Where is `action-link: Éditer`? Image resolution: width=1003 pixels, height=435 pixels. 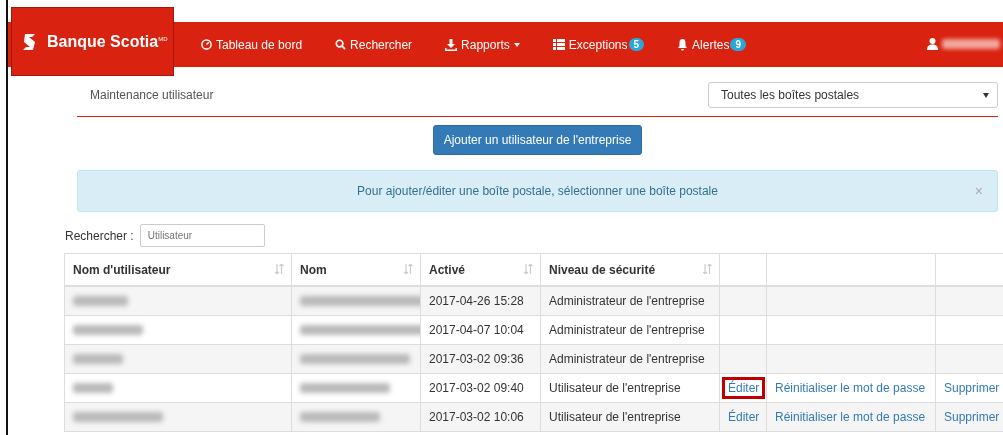
action-link: Éditer is located at coordinates (744, 388).